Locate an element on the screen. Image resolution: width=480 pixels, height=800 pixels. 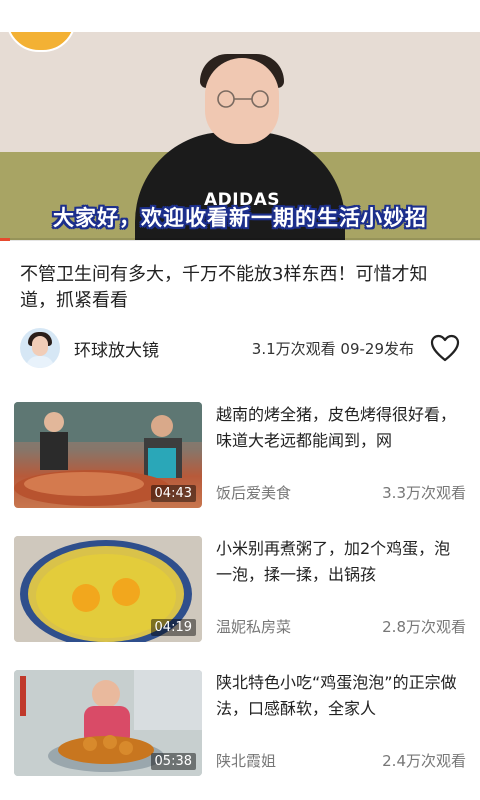
video-progress-fill is located at coordinates (5, 239).